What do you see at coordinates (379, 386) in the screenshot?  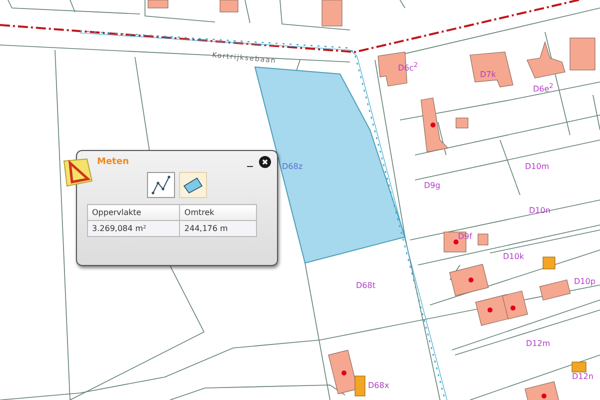 I see `parcel-label: D68x` at bounding box center [379, 386].